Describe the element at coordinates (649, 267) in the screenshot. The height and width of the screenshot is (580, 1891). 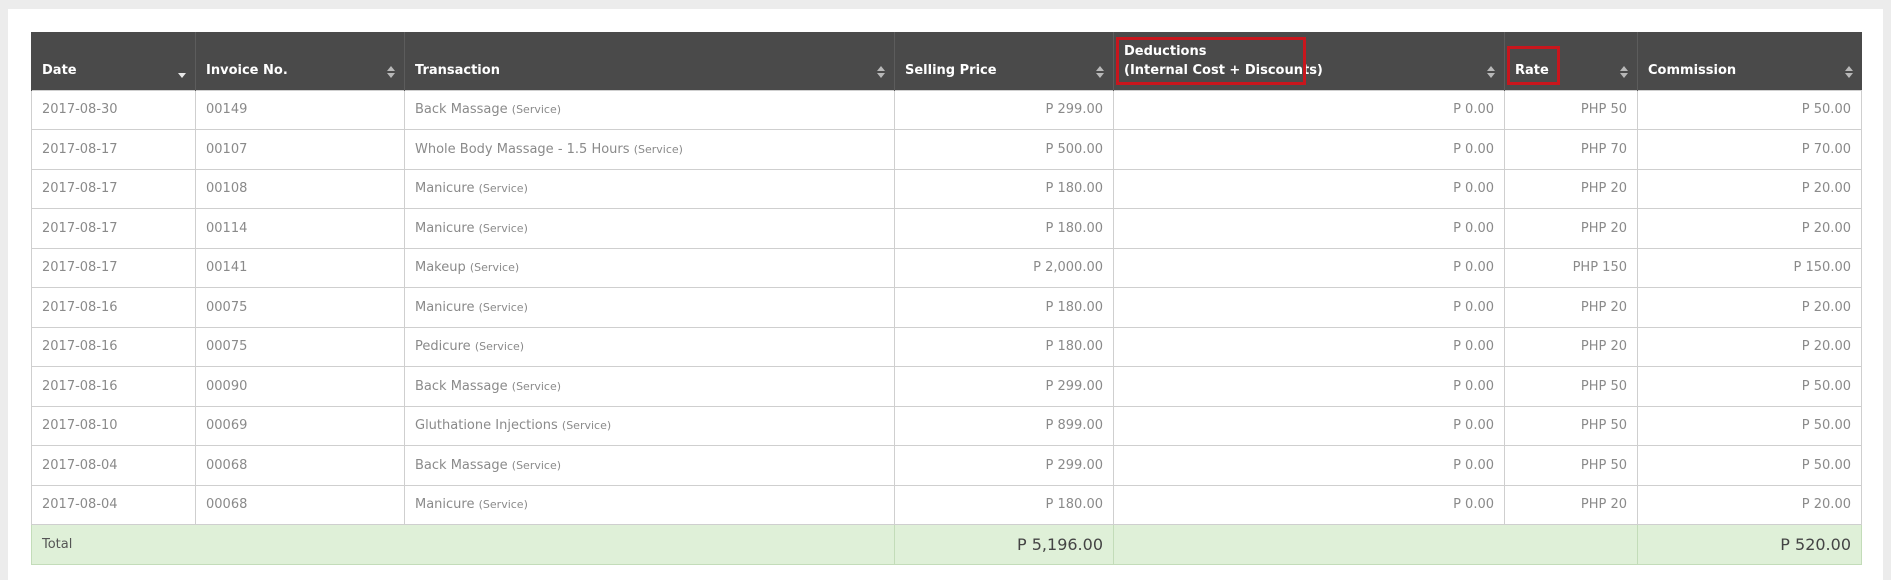
I see `cell-transaction: Makeup (Service)` at that location.